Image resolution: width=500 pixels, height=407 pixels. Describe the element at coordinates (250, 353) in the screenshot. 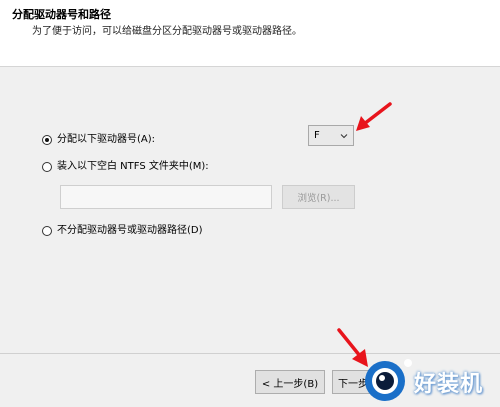

I see `footer-divider` at that location.